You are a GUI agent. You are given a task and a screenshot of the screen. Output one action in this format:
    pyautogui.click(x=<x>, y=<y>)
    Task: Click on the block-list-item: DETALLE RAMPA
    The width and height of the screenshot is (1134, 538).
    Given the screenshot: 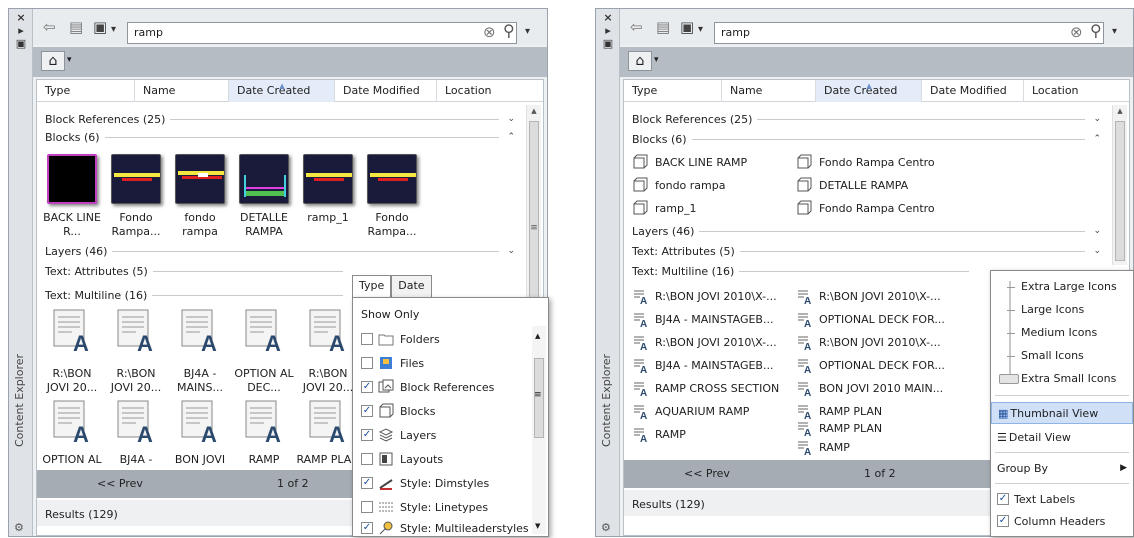 What is the action you would take?
    pyautogui.click(x=852, y=185)
    